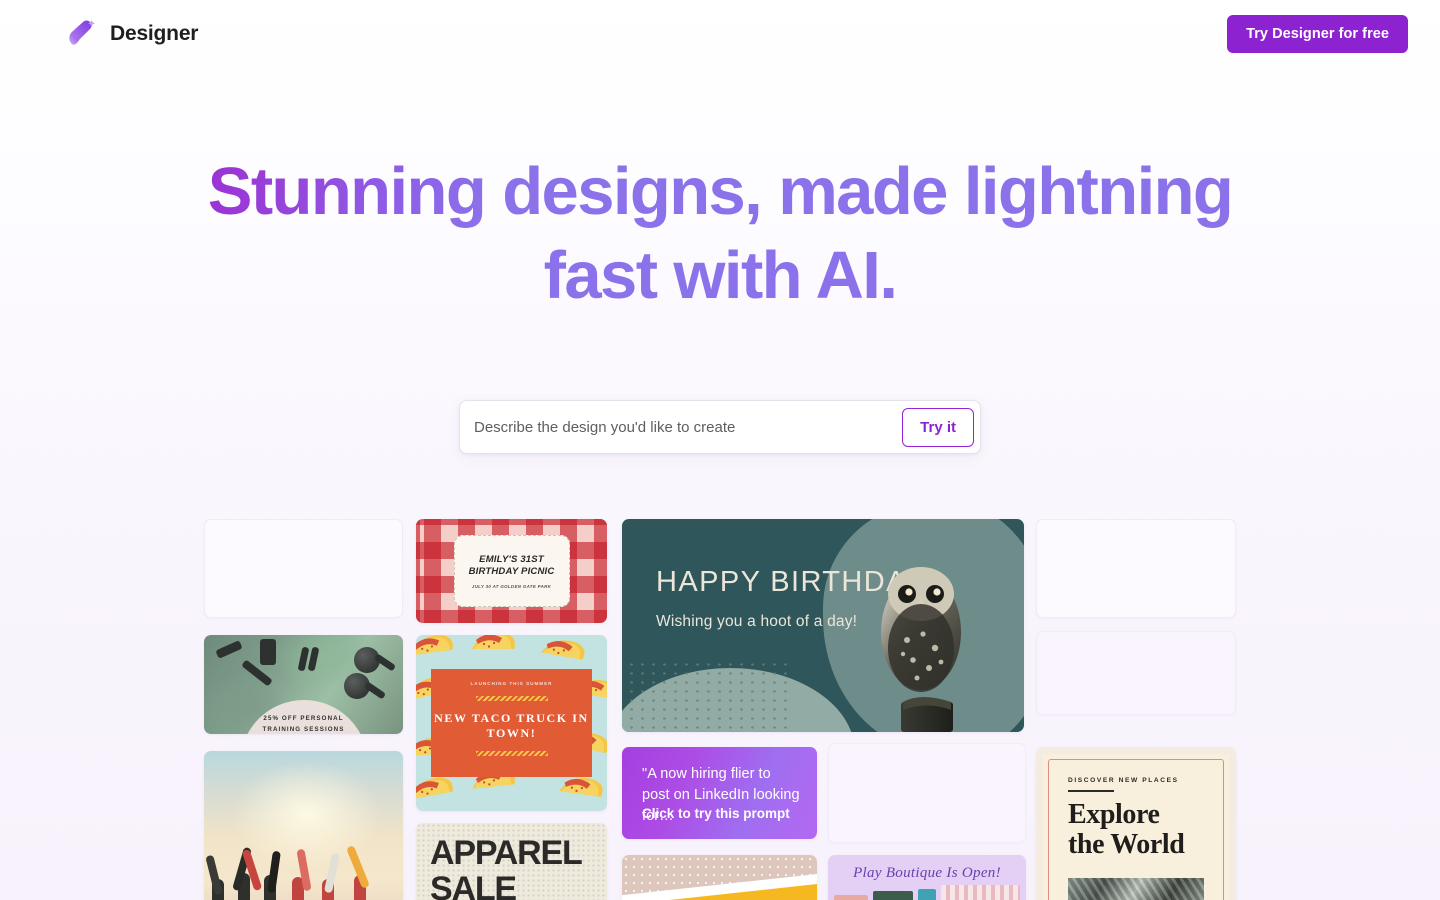  What do you see at coordinates (347, 191) in the screenshot?
I see `hero-title-gradient-word: Stunning` at bounding box center [347, 191].